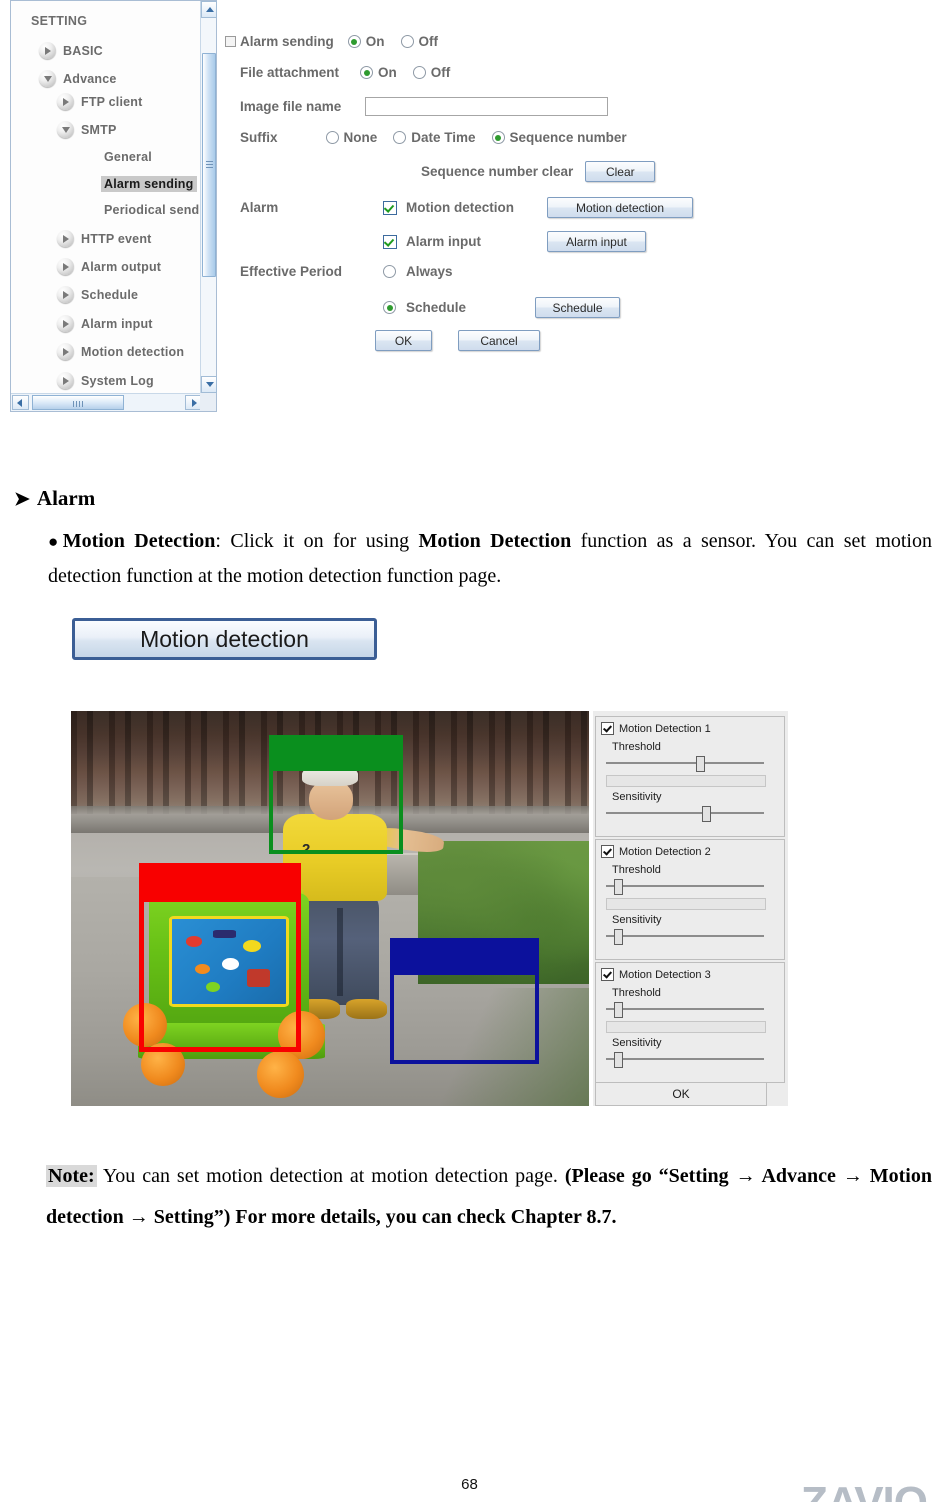  I want to click on tree-item-alarm-input: Alarm input, so click(105, 323).